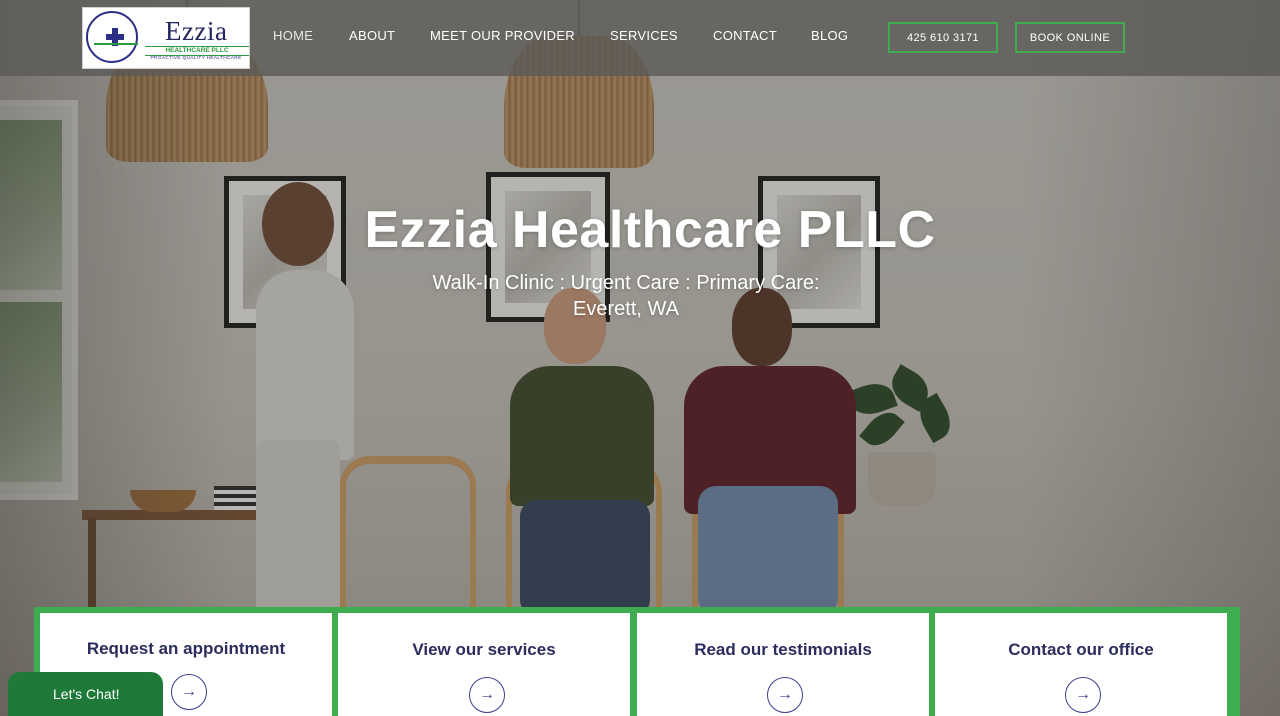 The height and width of the screenshot is (716, 1280). What do you see at coordinates (829, 35) in the screenshot?
I see `nav-item-blog: BLOG` at bounding box center [829, 35].